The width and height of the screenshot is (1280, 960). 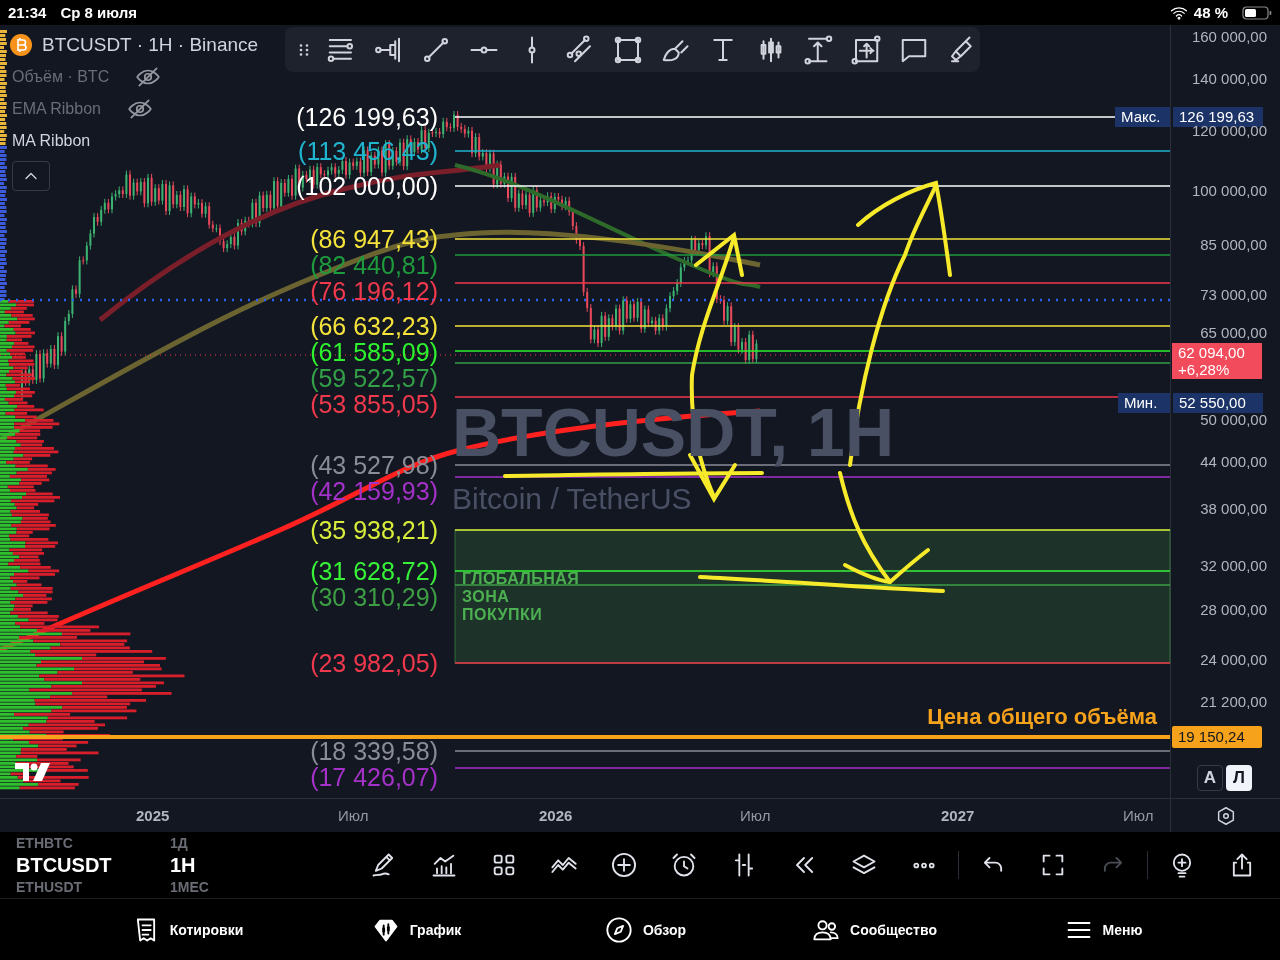 I want to click on nav-tab: График, so click(x=416, y=929).